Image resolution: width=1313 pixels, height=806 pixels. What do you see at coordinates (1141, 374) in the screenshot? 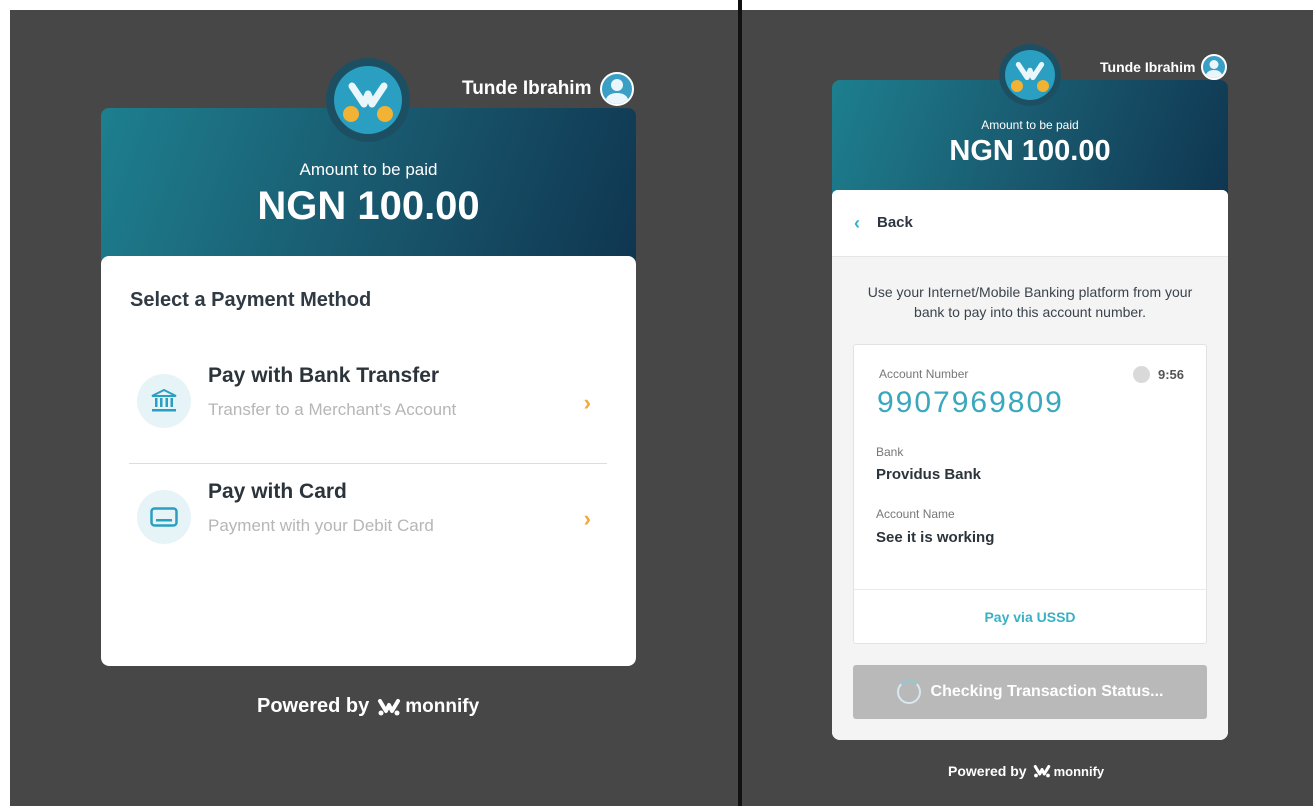
I see `timer-icon` at bounding box center [1141, 374].